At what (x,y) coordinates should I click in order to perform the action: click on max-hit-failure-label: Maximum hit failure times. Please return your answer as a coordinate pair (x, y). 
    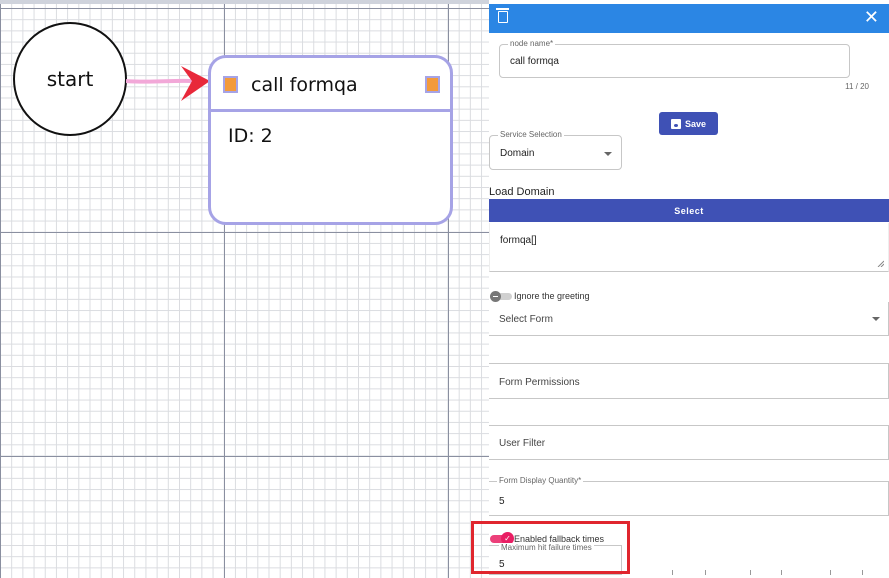
    Looking at the image, I should click on (546, 547).